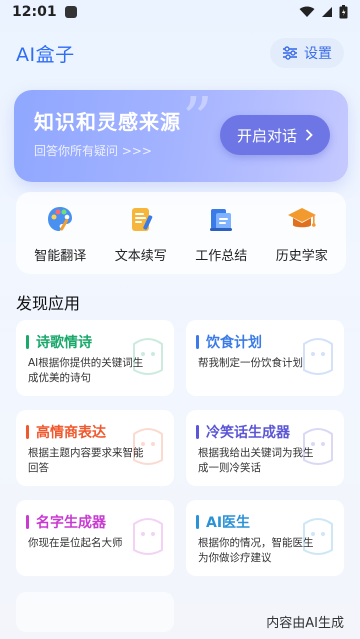  What do you see at coordinates (64, 343) in the screenshot?
I see `card-title: 诗歌情诗` at bounding box center [64, 343].